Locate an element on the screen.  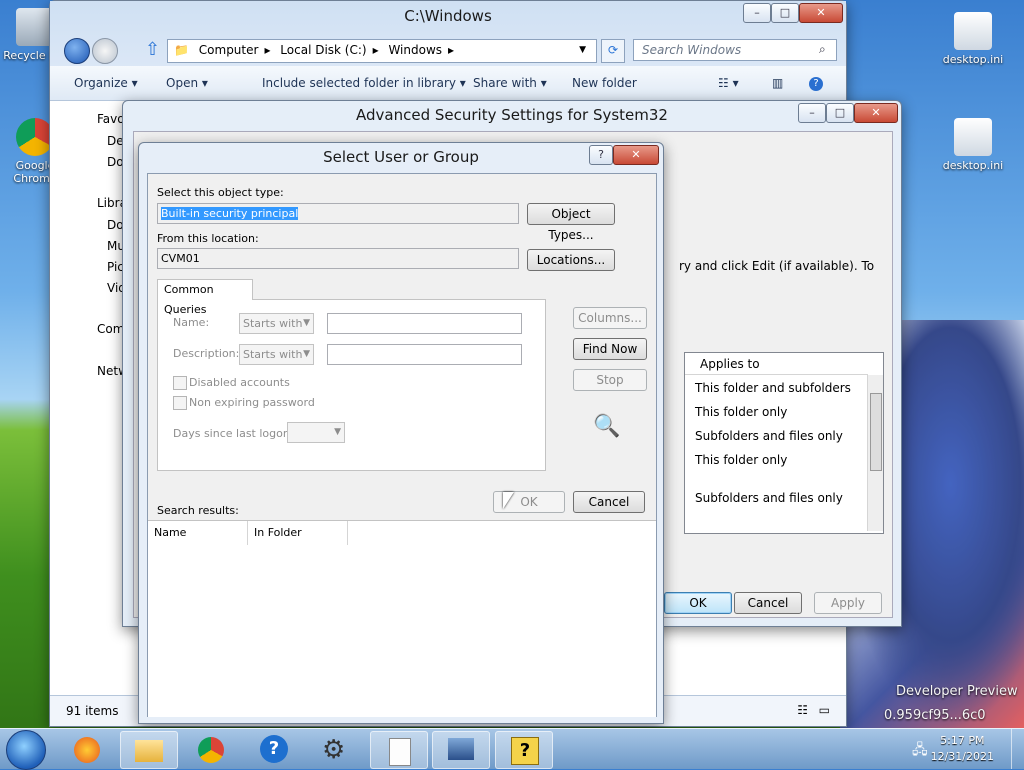
show-desktop-button is located at coordinates (1017, 749).